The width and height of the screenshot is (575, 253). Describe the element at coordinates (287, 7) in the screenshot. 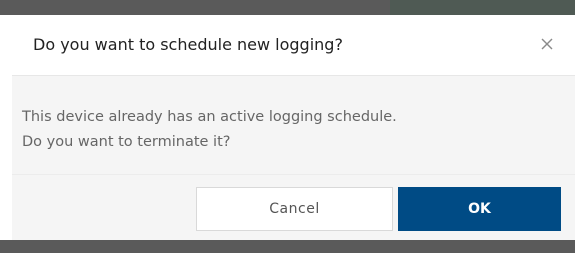

I see `backdrop-top` at that location.